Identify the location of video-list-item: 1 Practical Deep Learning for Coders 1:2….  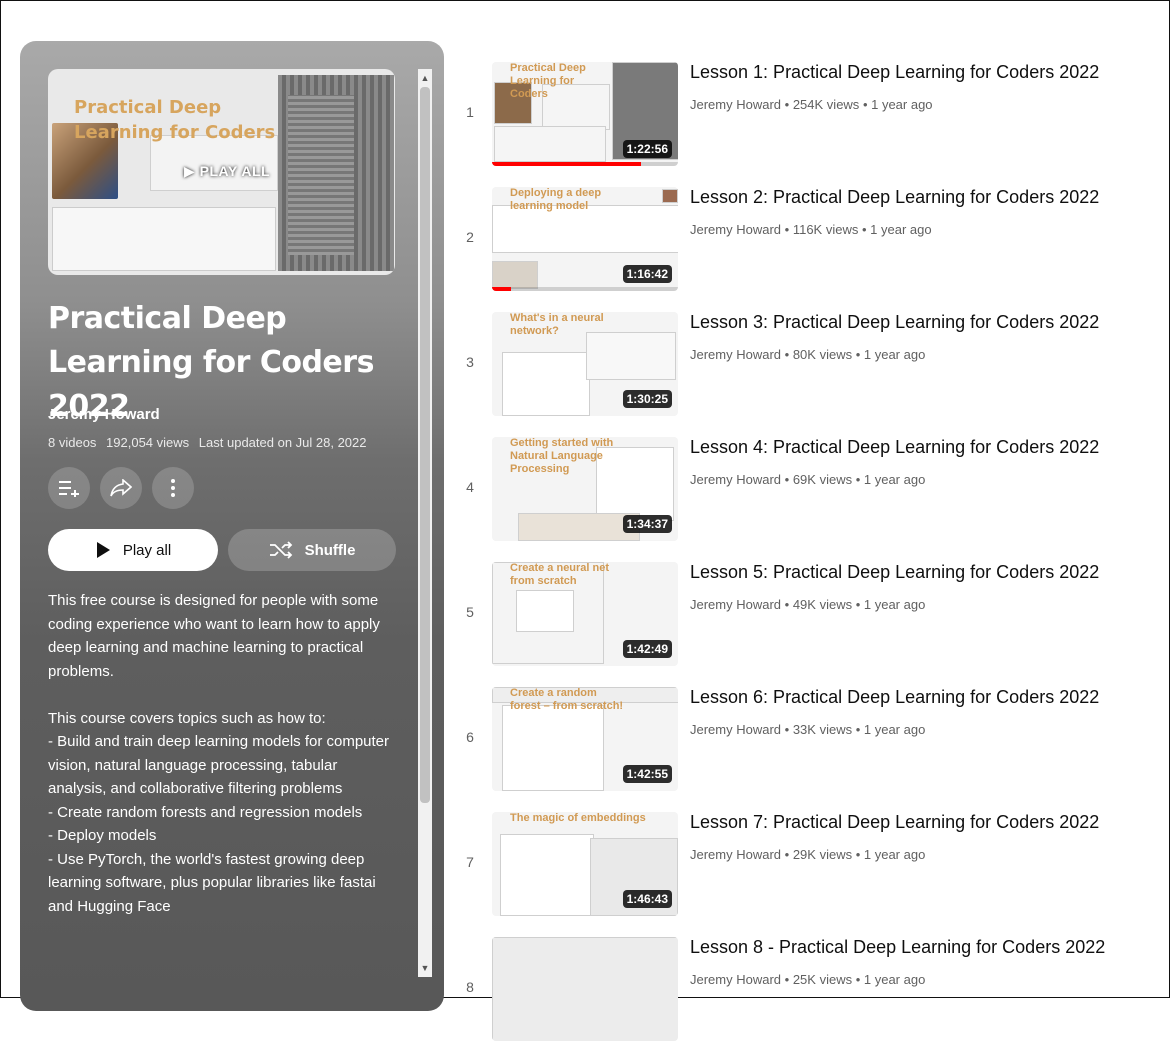
(806, 117).